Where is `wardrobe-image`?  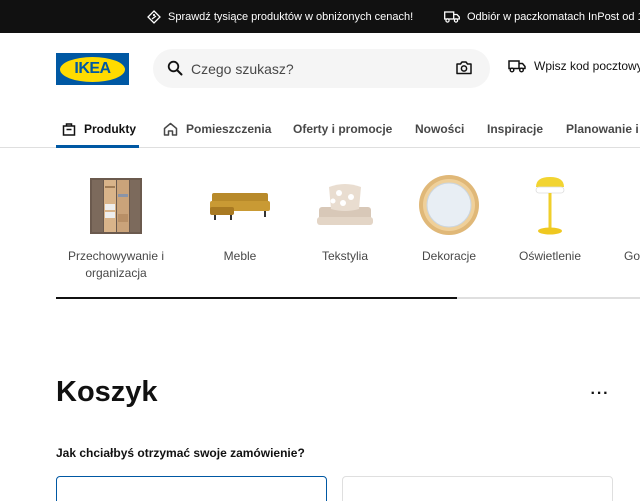
wardrobe-image is located at coordinates (116, 205).